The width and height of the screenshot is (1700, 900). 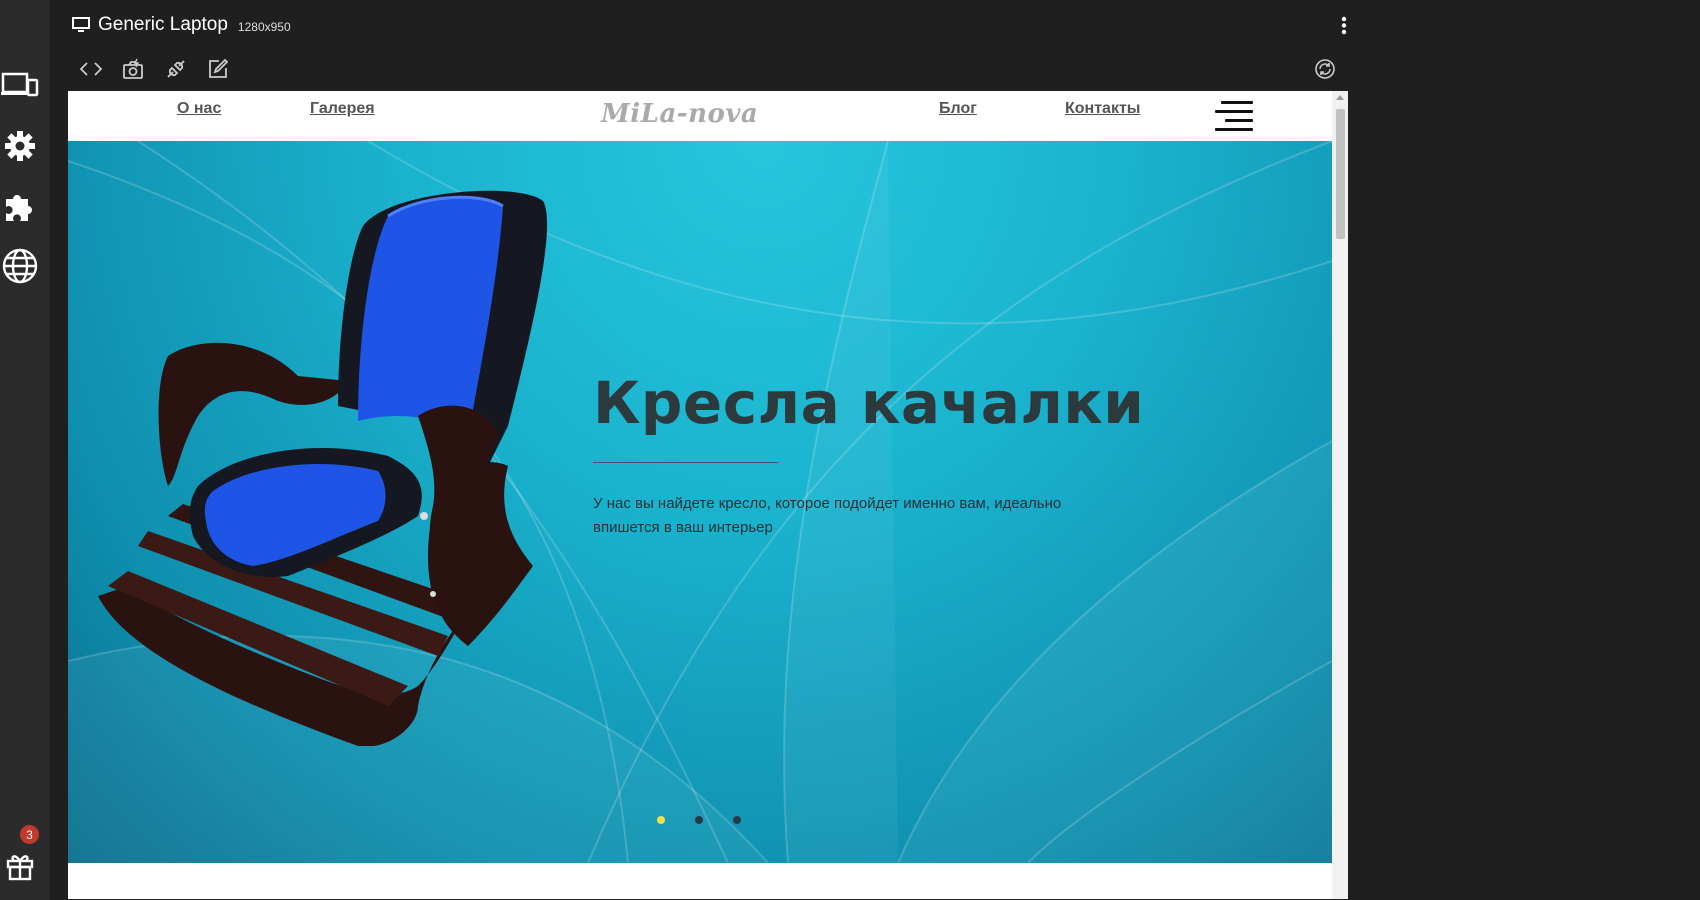 What do you see at coordinates (163, 24) in the screenshot?
I see `device-name: Generic Laptop` at bounding box center [163, 24].